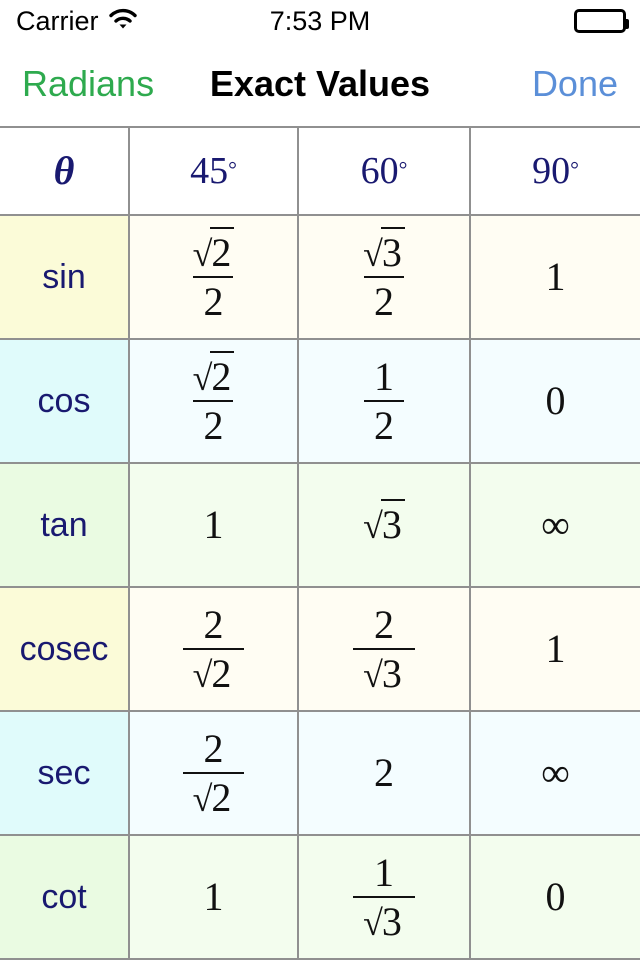 The image size is (640, 960). I want to click on fraction-numerator: √3, so click(384, 251).